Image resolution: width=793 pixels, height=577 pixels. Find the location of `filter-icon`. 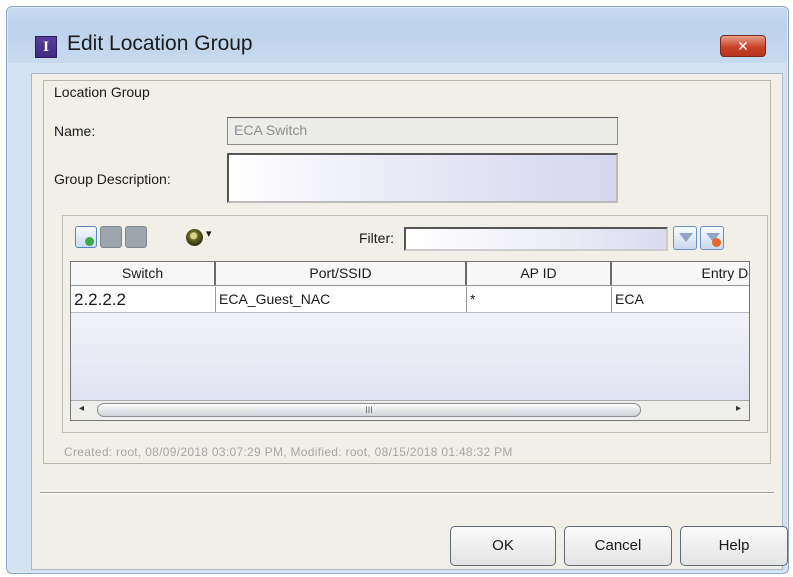

filter-icon is located at coordinates (686, 237).